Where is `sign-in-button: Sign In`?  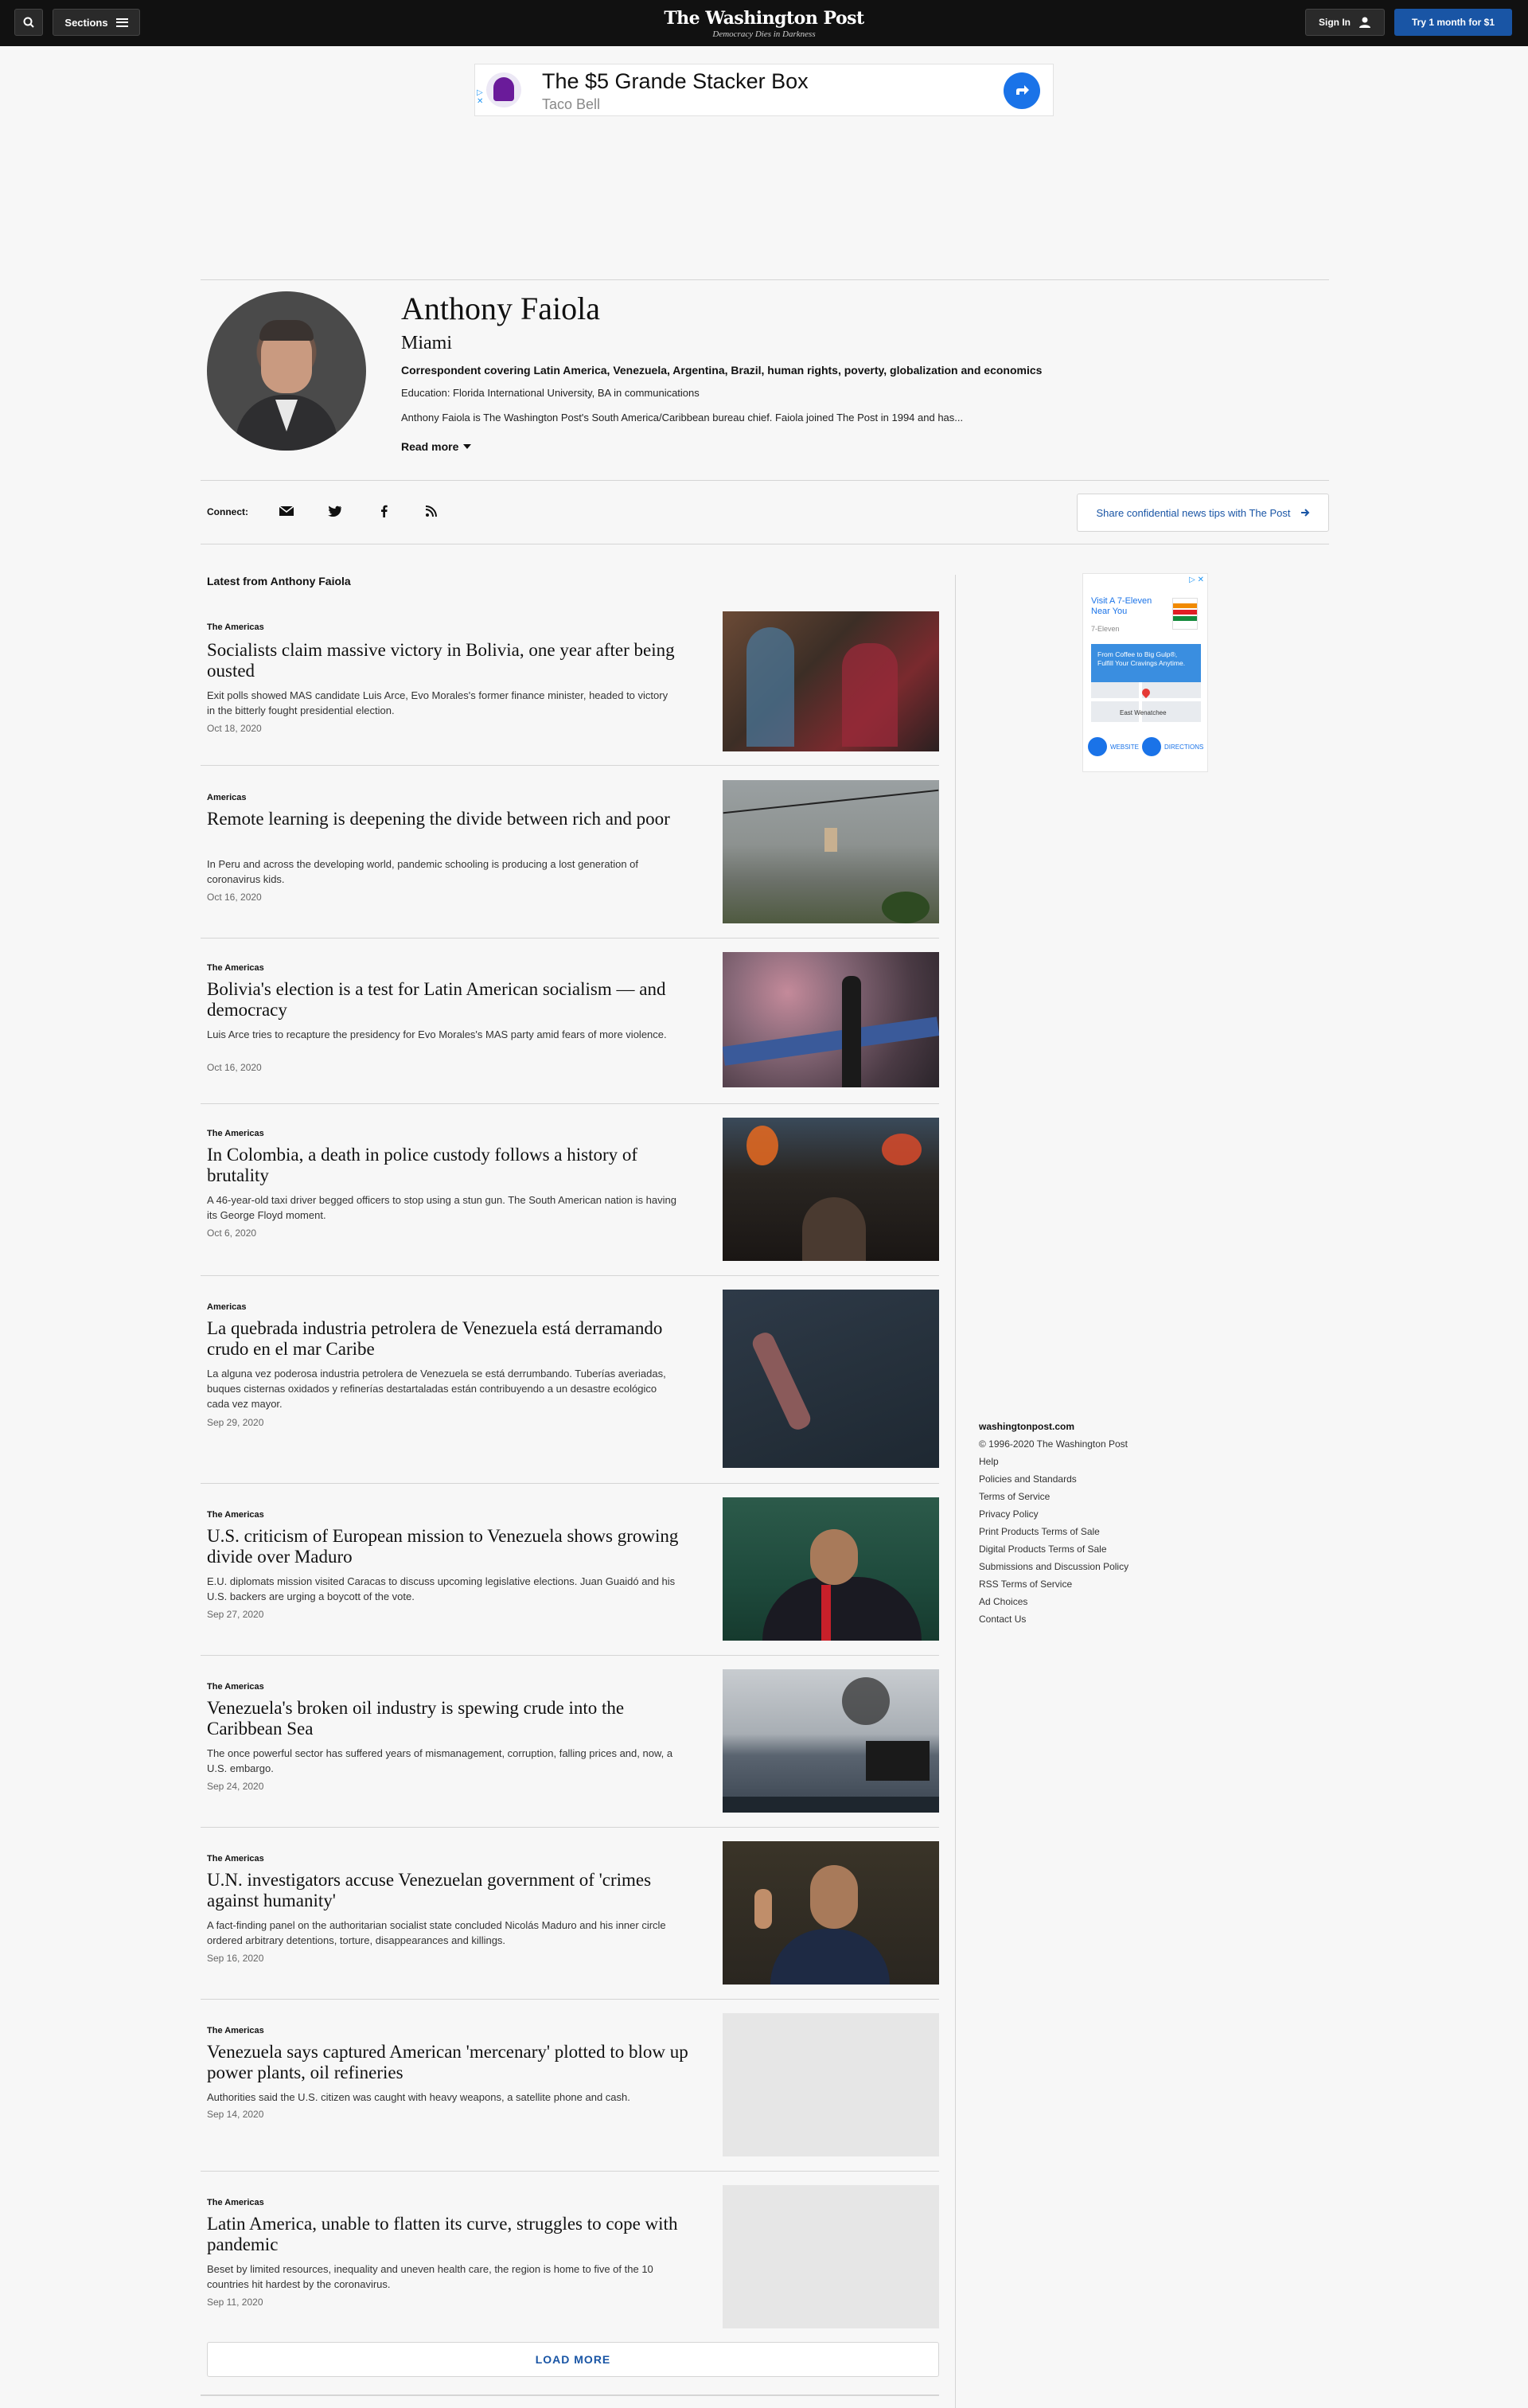
sign-in-button: Sign In is located at coordinates (1345, 22).